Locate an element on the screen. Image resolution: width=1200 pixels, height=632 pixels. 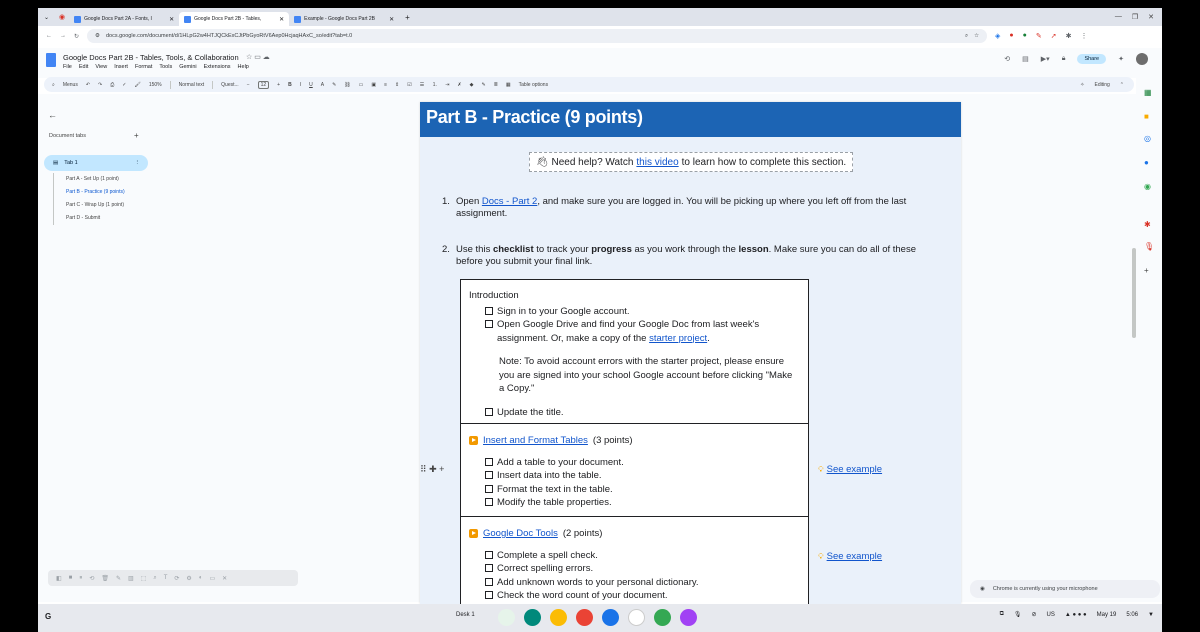
status-icons: ▲ ● ● ● is located at coordinates (1076, 615).